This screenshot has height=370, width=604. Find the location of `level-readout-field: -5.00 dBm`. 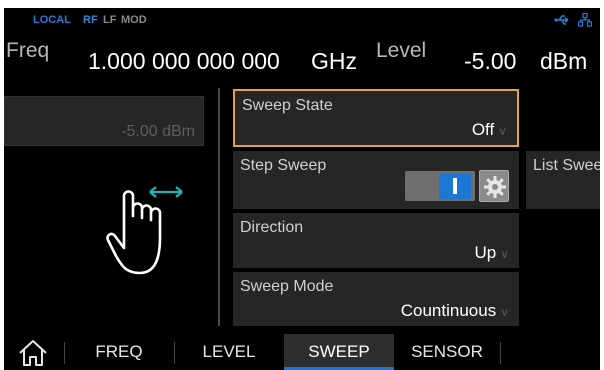

level-readout-field: -5.00 dBm is located at coordinates (104, 121).